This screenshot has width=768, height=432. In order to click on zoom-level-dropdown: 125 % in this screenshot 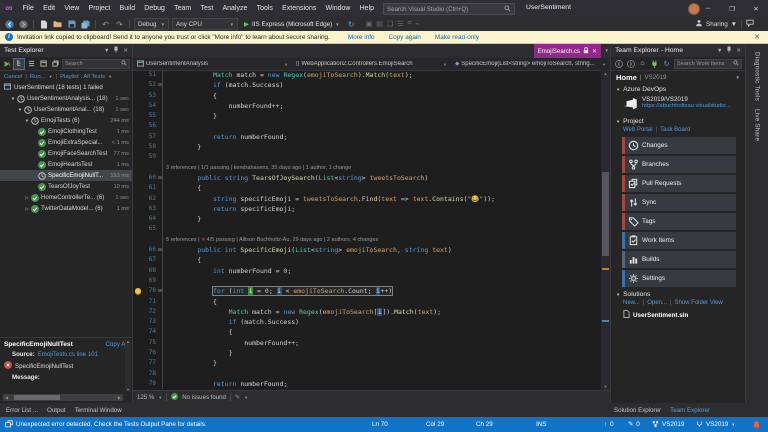, I will do `click(145, 397)`.